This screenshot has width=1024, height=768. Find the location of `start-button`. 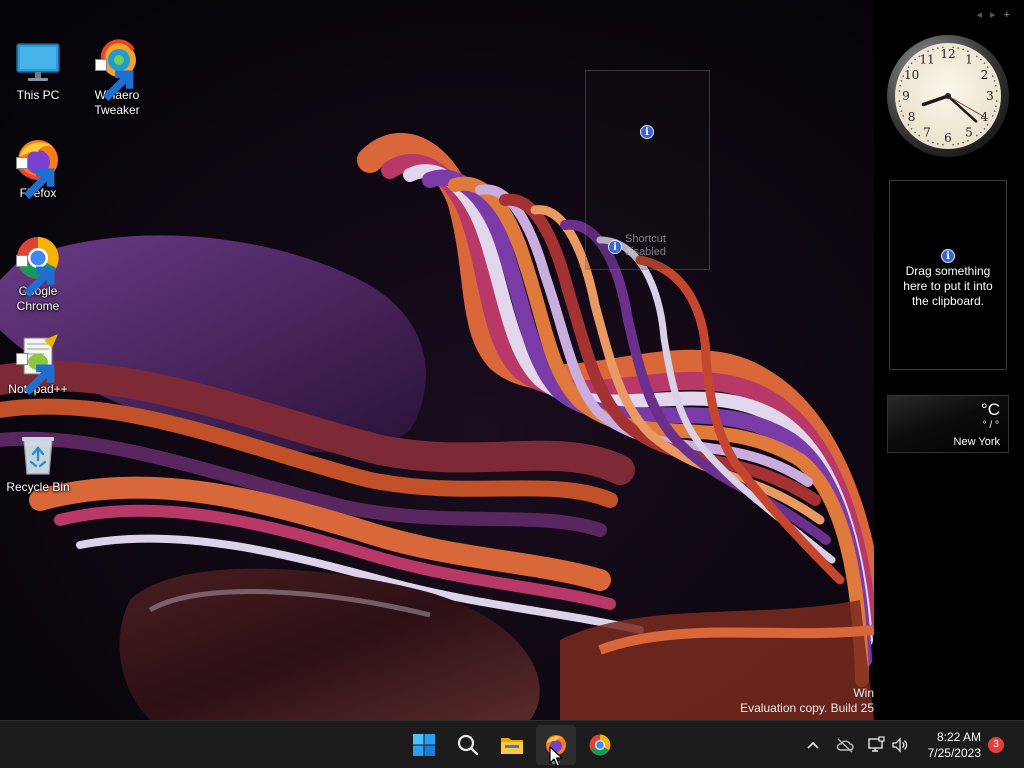

start-button is located at coordinates (424, 745).